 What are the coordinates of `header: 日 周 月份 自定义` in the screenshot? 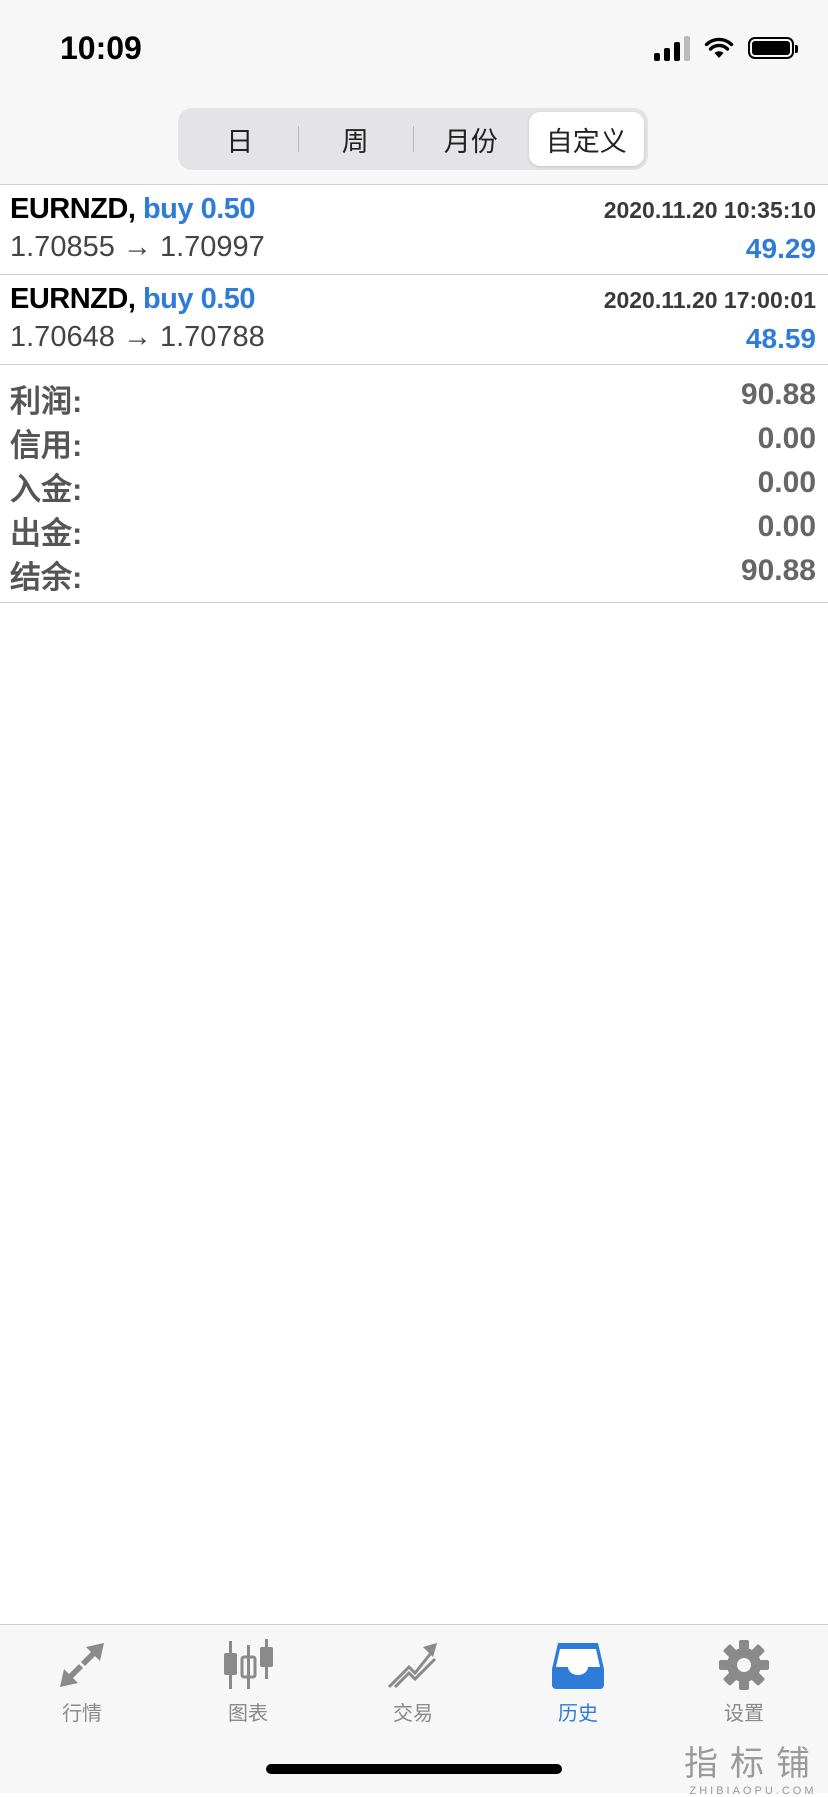 It's located at (414, 140).